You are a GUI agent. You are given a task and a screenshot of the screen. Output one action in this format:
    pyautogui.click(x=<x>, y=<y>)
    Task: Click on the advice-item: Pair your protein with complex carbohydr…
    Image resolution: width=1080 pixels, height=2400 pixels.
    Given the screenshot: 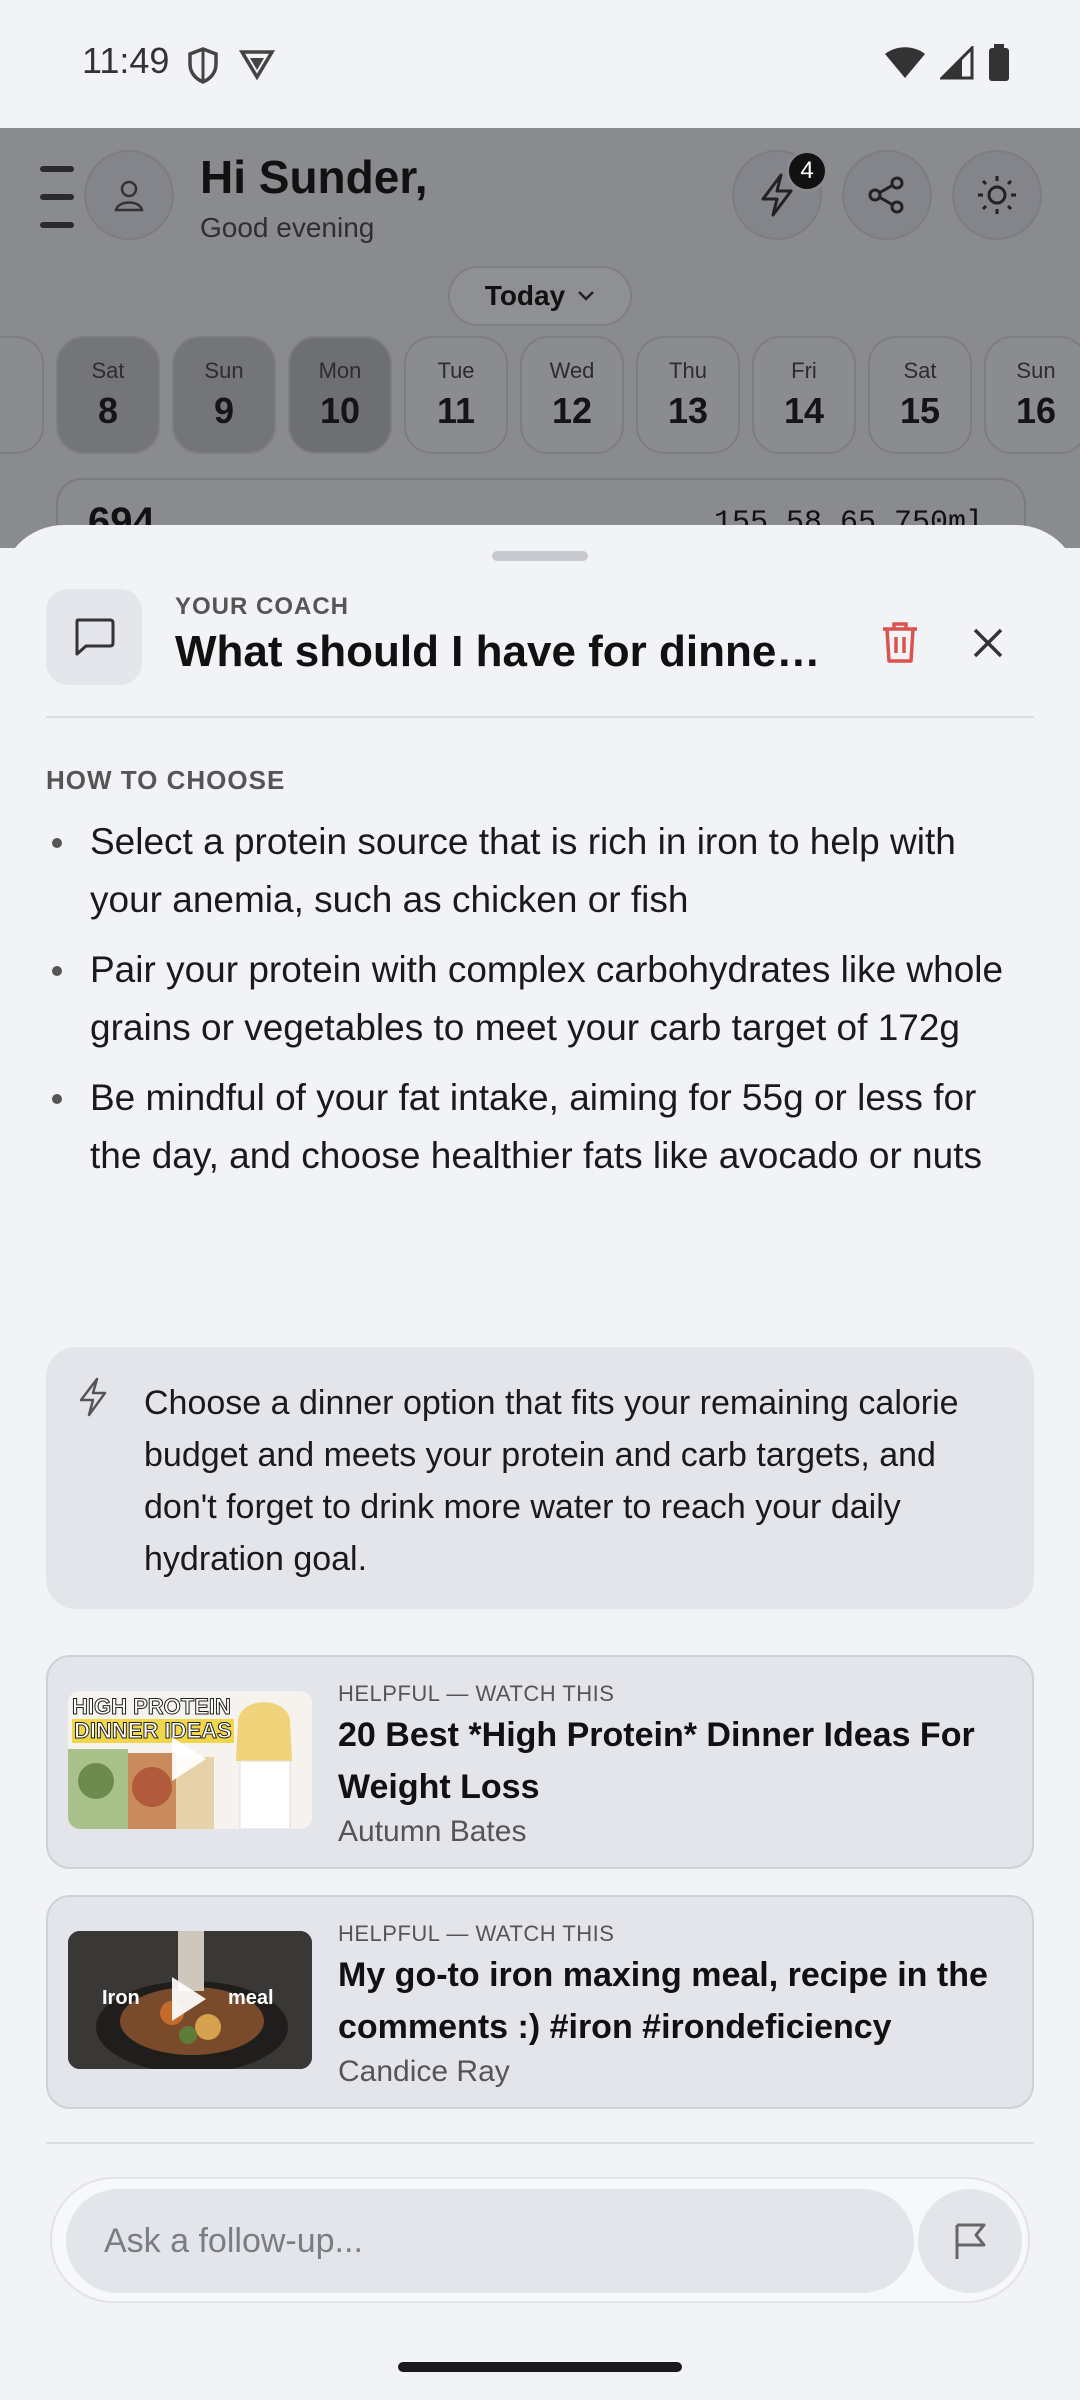 What is the action you would take?
    pyautogui.click(x=541, y=999)
    